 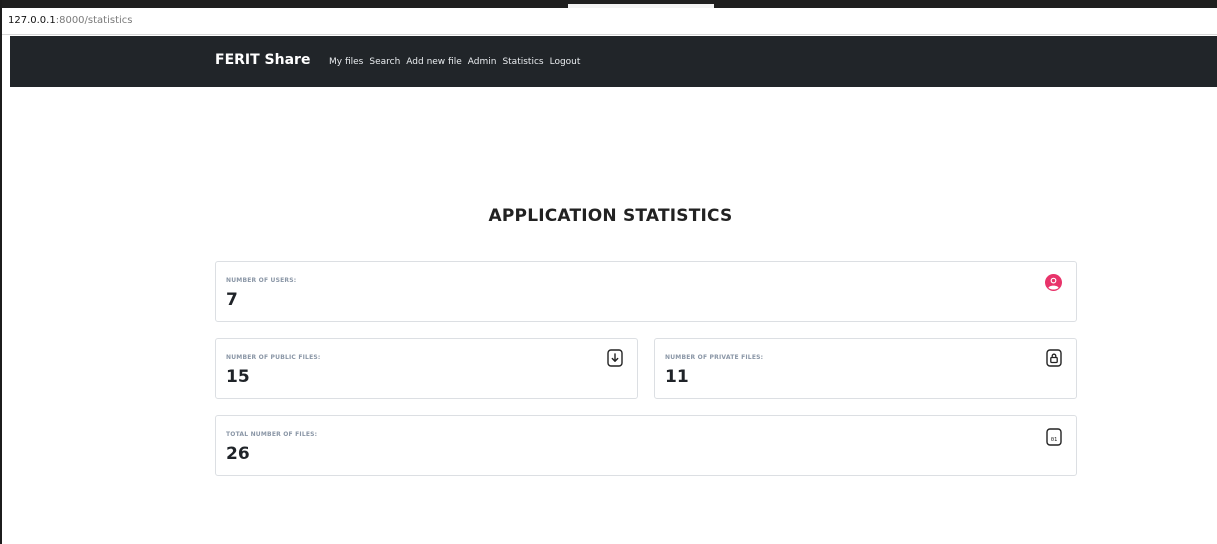 What do you see at coordinates (262, 60) in the screenshot?
I see `navbar-brand: FERIT Share` at bounding box center [262, 60].